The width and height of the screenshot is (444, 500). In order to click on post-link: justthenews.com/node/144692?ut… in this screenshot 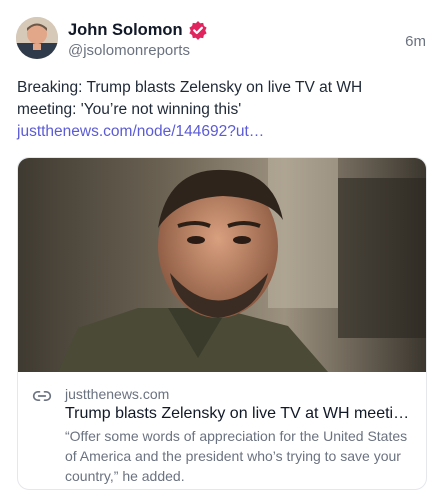, I will do `click(140, 131)`.